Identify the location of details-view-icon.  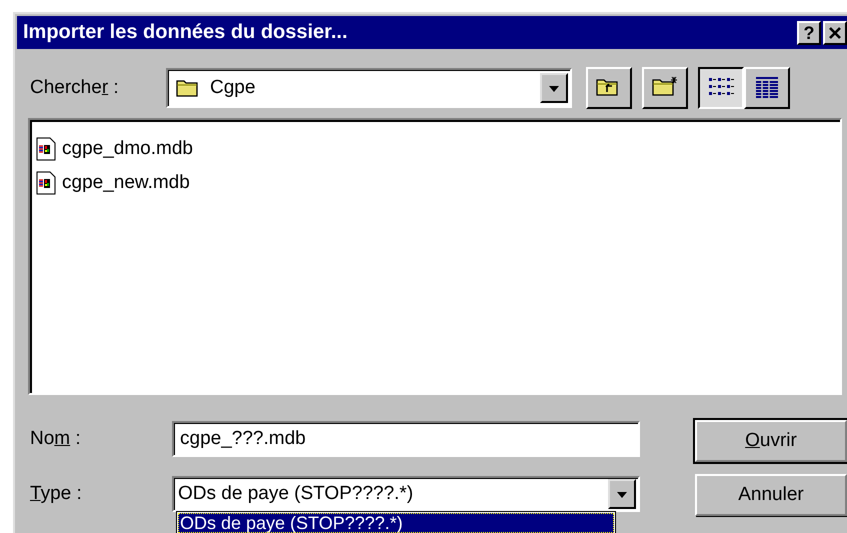
(767, 88).